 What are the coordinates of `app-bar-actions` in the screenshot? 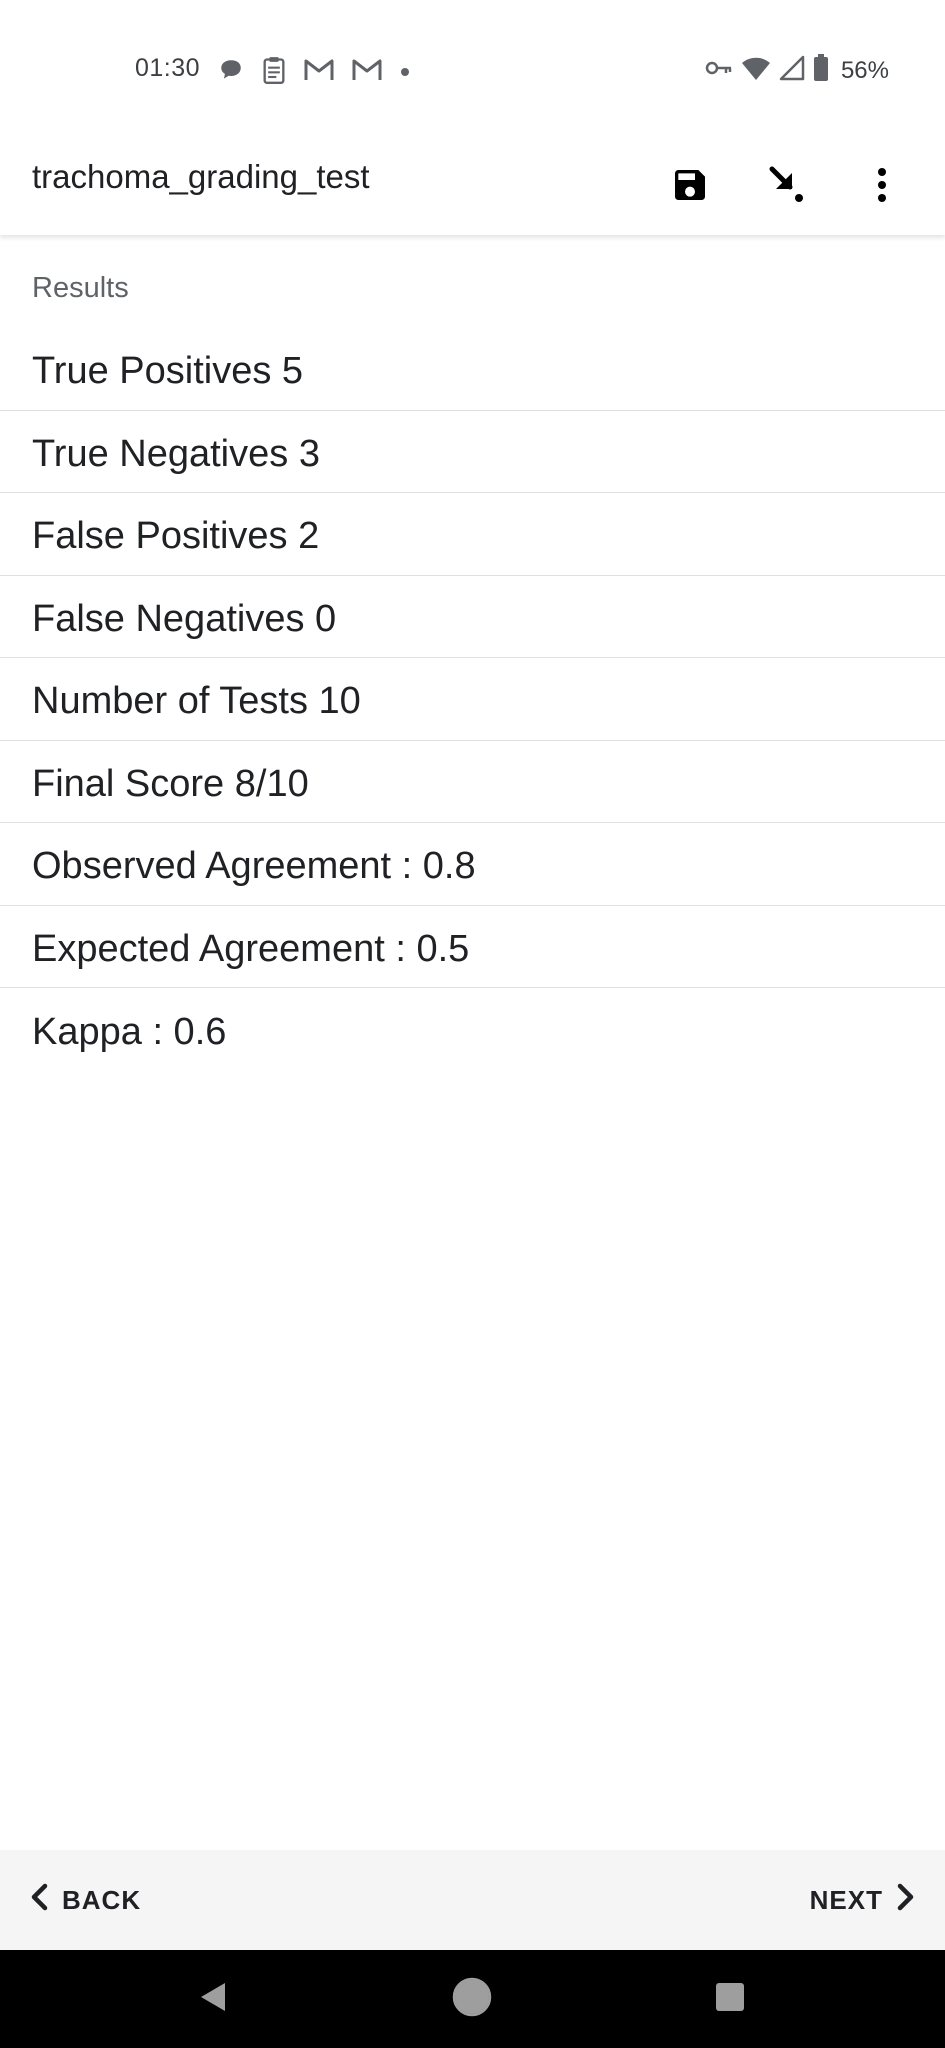 It's located at (771, 187).